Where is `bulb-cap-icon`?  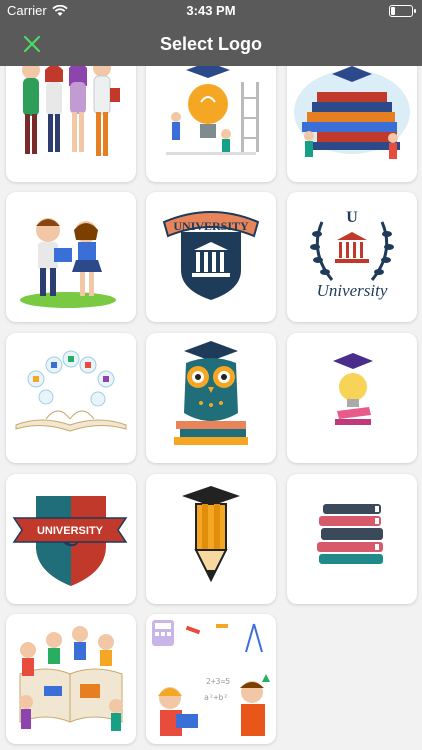 bulb-cap-icon is located at coordinates (353, 389).